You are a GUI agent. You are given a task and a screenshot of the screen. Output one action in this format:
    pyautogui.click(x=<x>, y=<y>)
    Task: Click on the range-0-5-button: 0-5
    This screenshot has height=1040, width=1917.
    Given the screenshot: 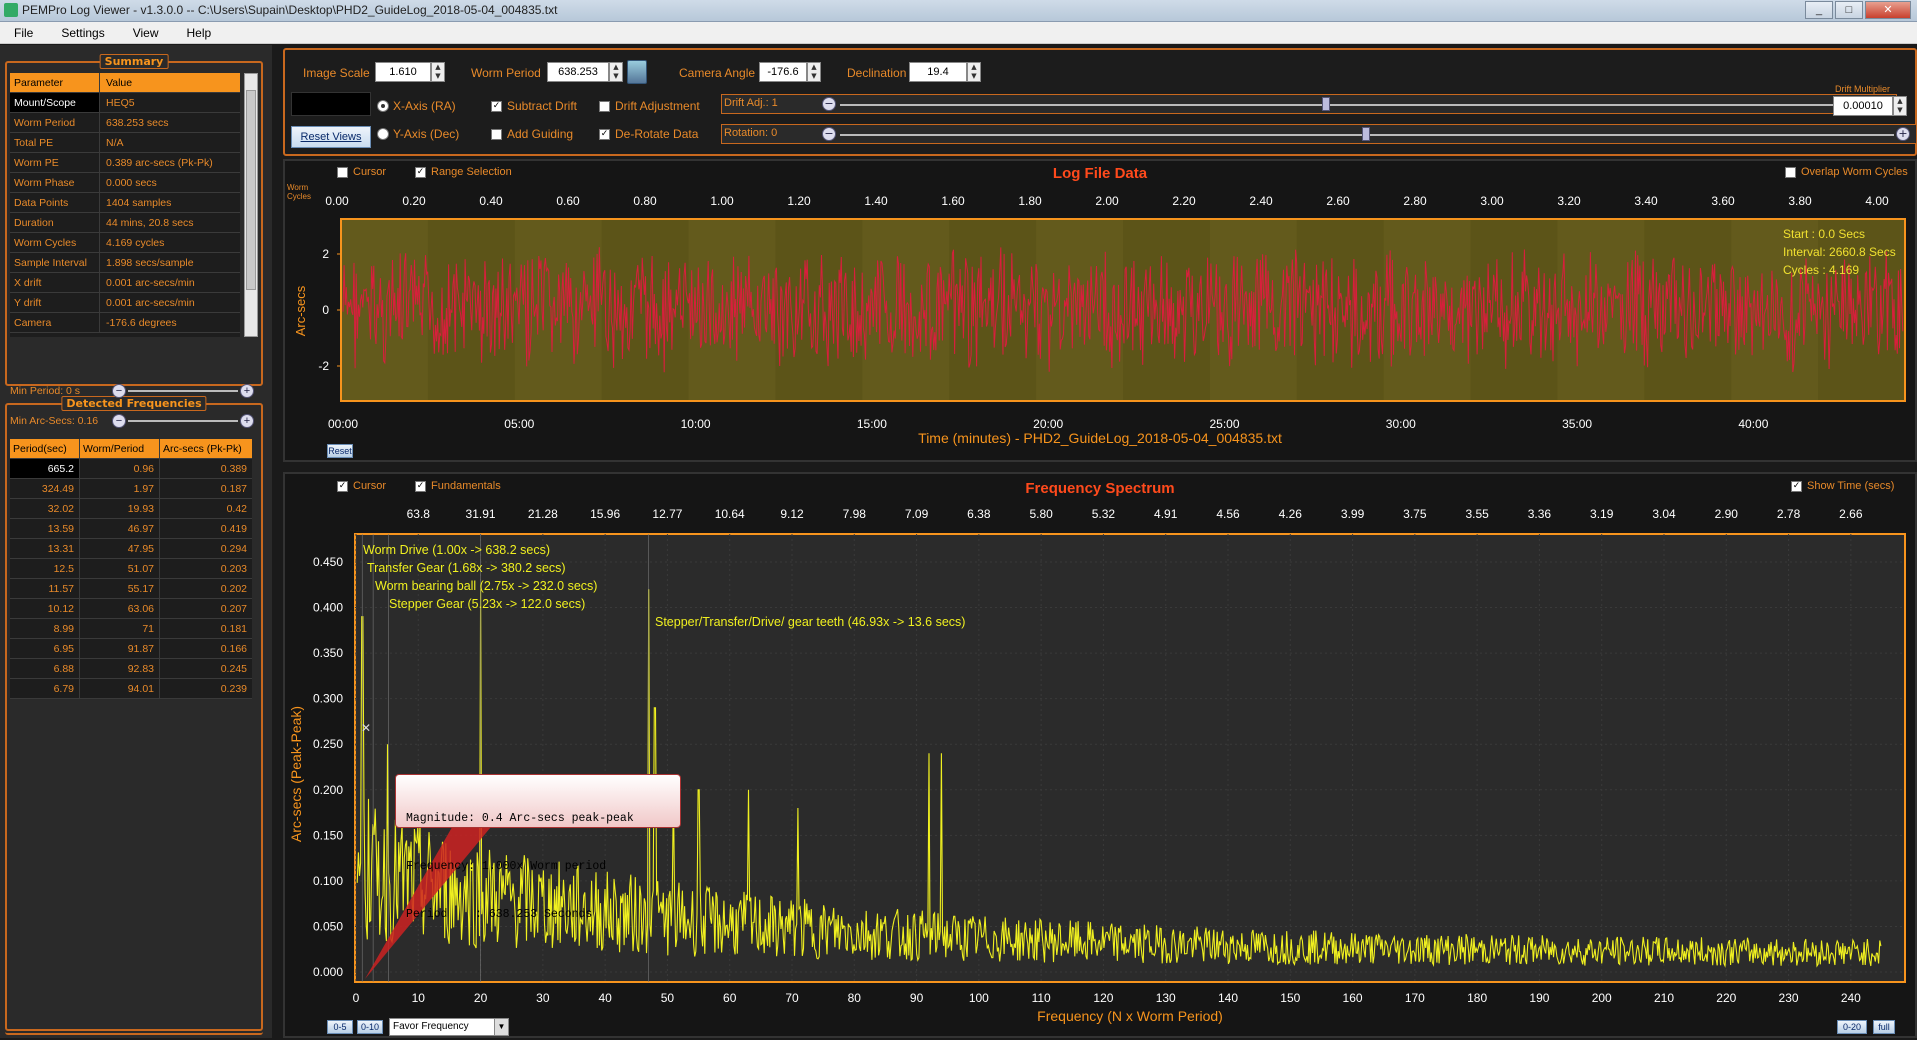 What is the action you would take?
    pyautogui.click(x=340, y=1027)
    